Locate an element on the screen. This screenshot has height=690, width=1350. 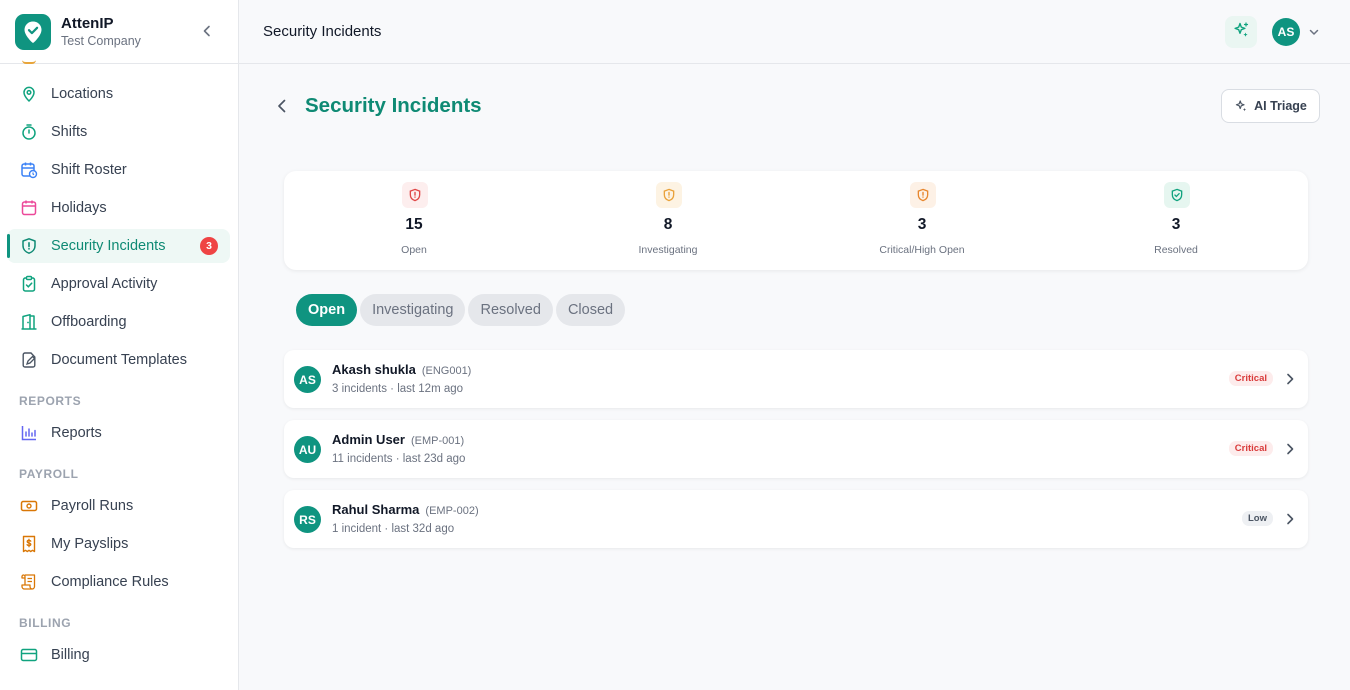
avatar: RS is located at coordinates (307, 519).